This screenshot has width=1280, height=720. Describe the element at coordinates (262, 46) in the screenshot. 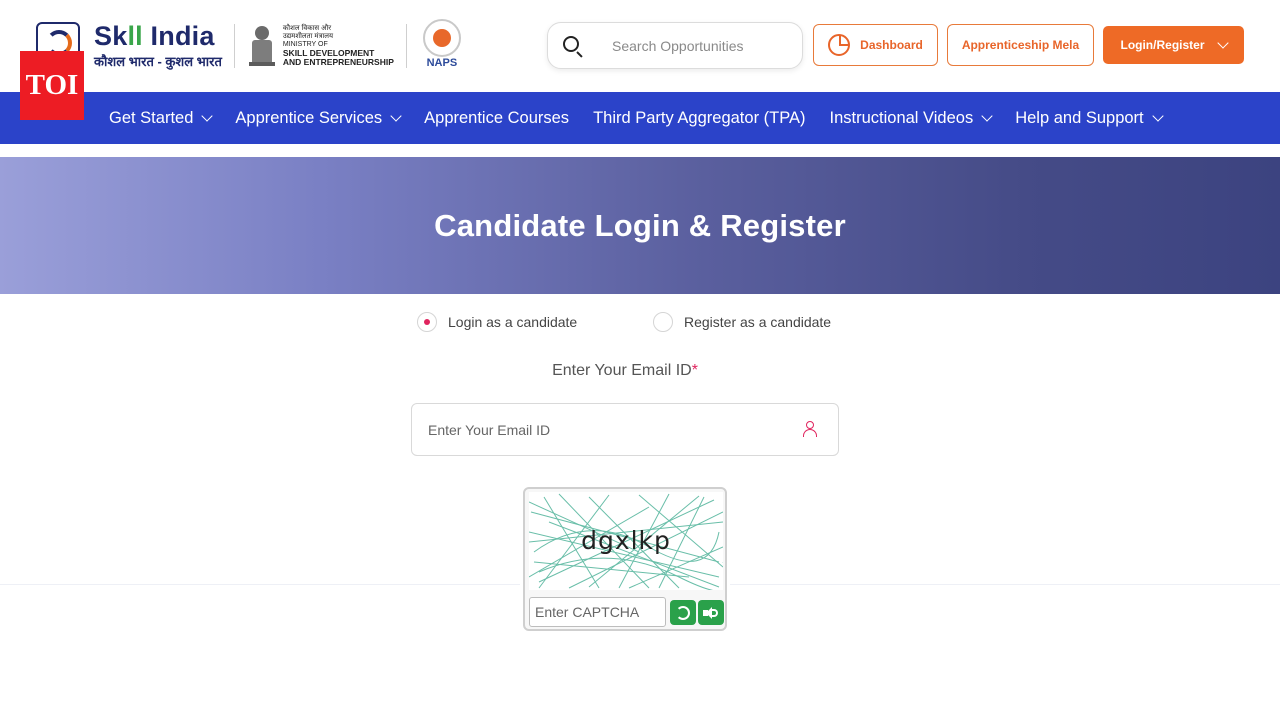

I see `national-emblem-icon` at that location.